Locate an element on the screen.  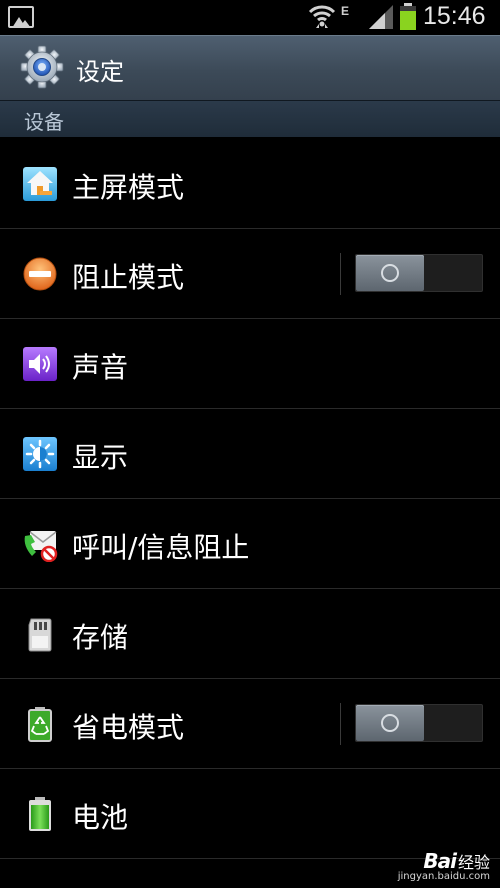
settings-item-display: 显示 is located at coordinates (250, 454).